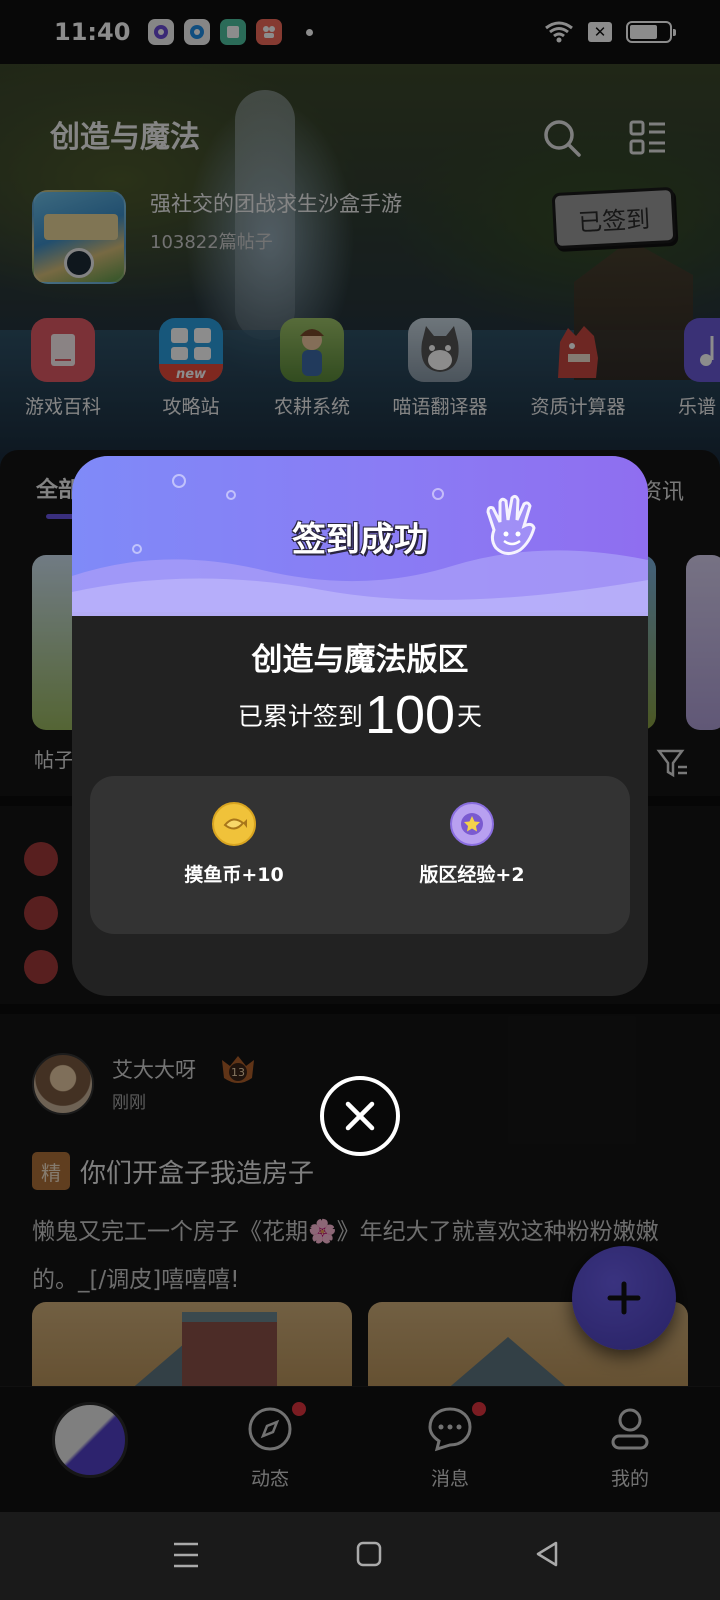 This screenshot has width=720, height=1600. What do you see at coordinates (511, 524) in the screenshot?
I see `smiley-hand-icon` at bounding box center [511, 524].